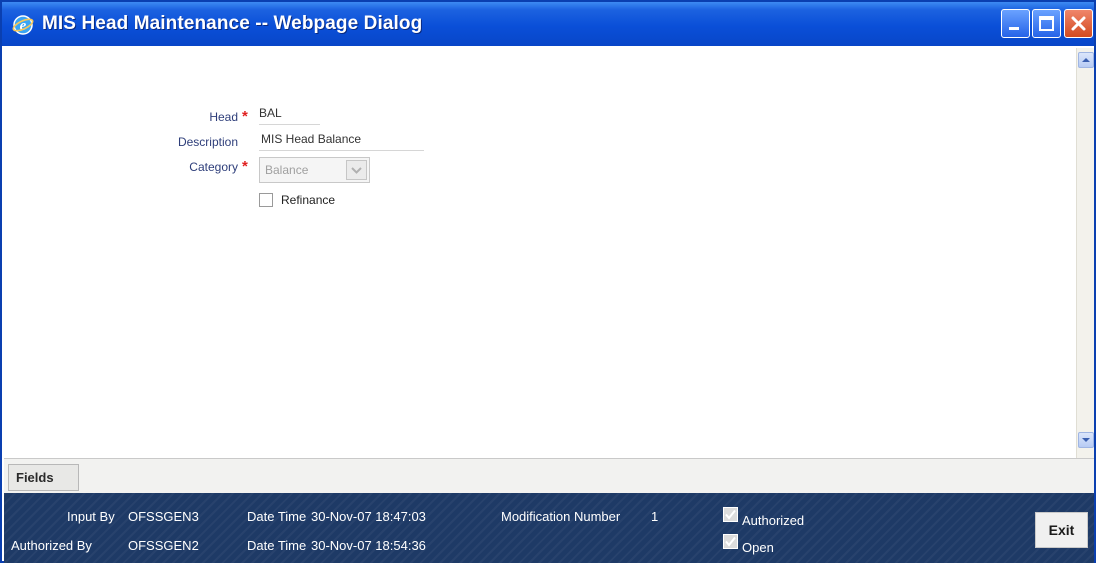 The width and height of the screenshot is (1096, 563). Describe the element at coordinates (1061, 530) in the screenshot. I see `exit-button: Exit` at that location.